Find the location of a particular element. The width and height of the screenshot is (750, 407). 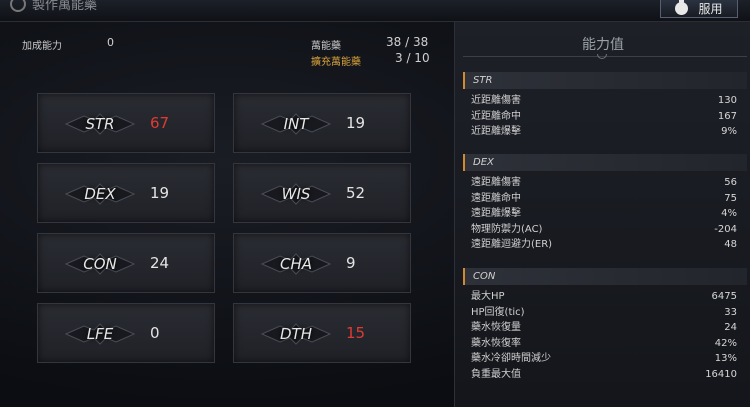

section-header-dex: DEX is located at coordinates (605, 162).